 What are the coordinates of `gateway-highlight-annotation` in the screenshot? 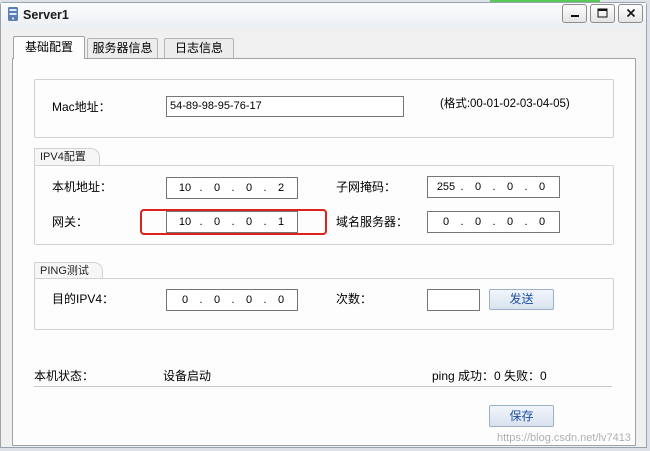 It's located at (233, 222).